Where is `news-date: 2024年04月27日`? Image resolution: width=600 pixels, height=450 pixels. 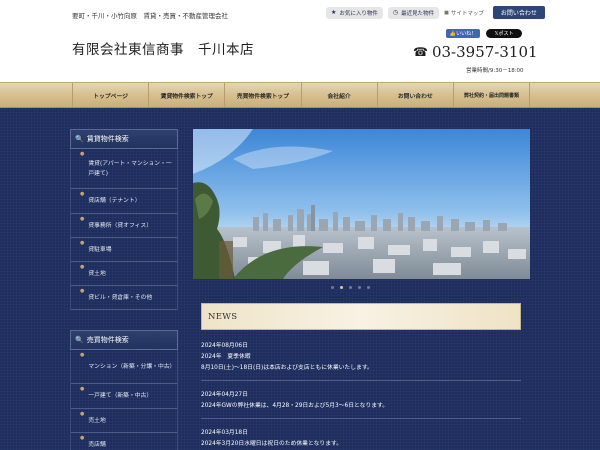
news-date: 2024年04月27日 is located at coordinates (224, 395).